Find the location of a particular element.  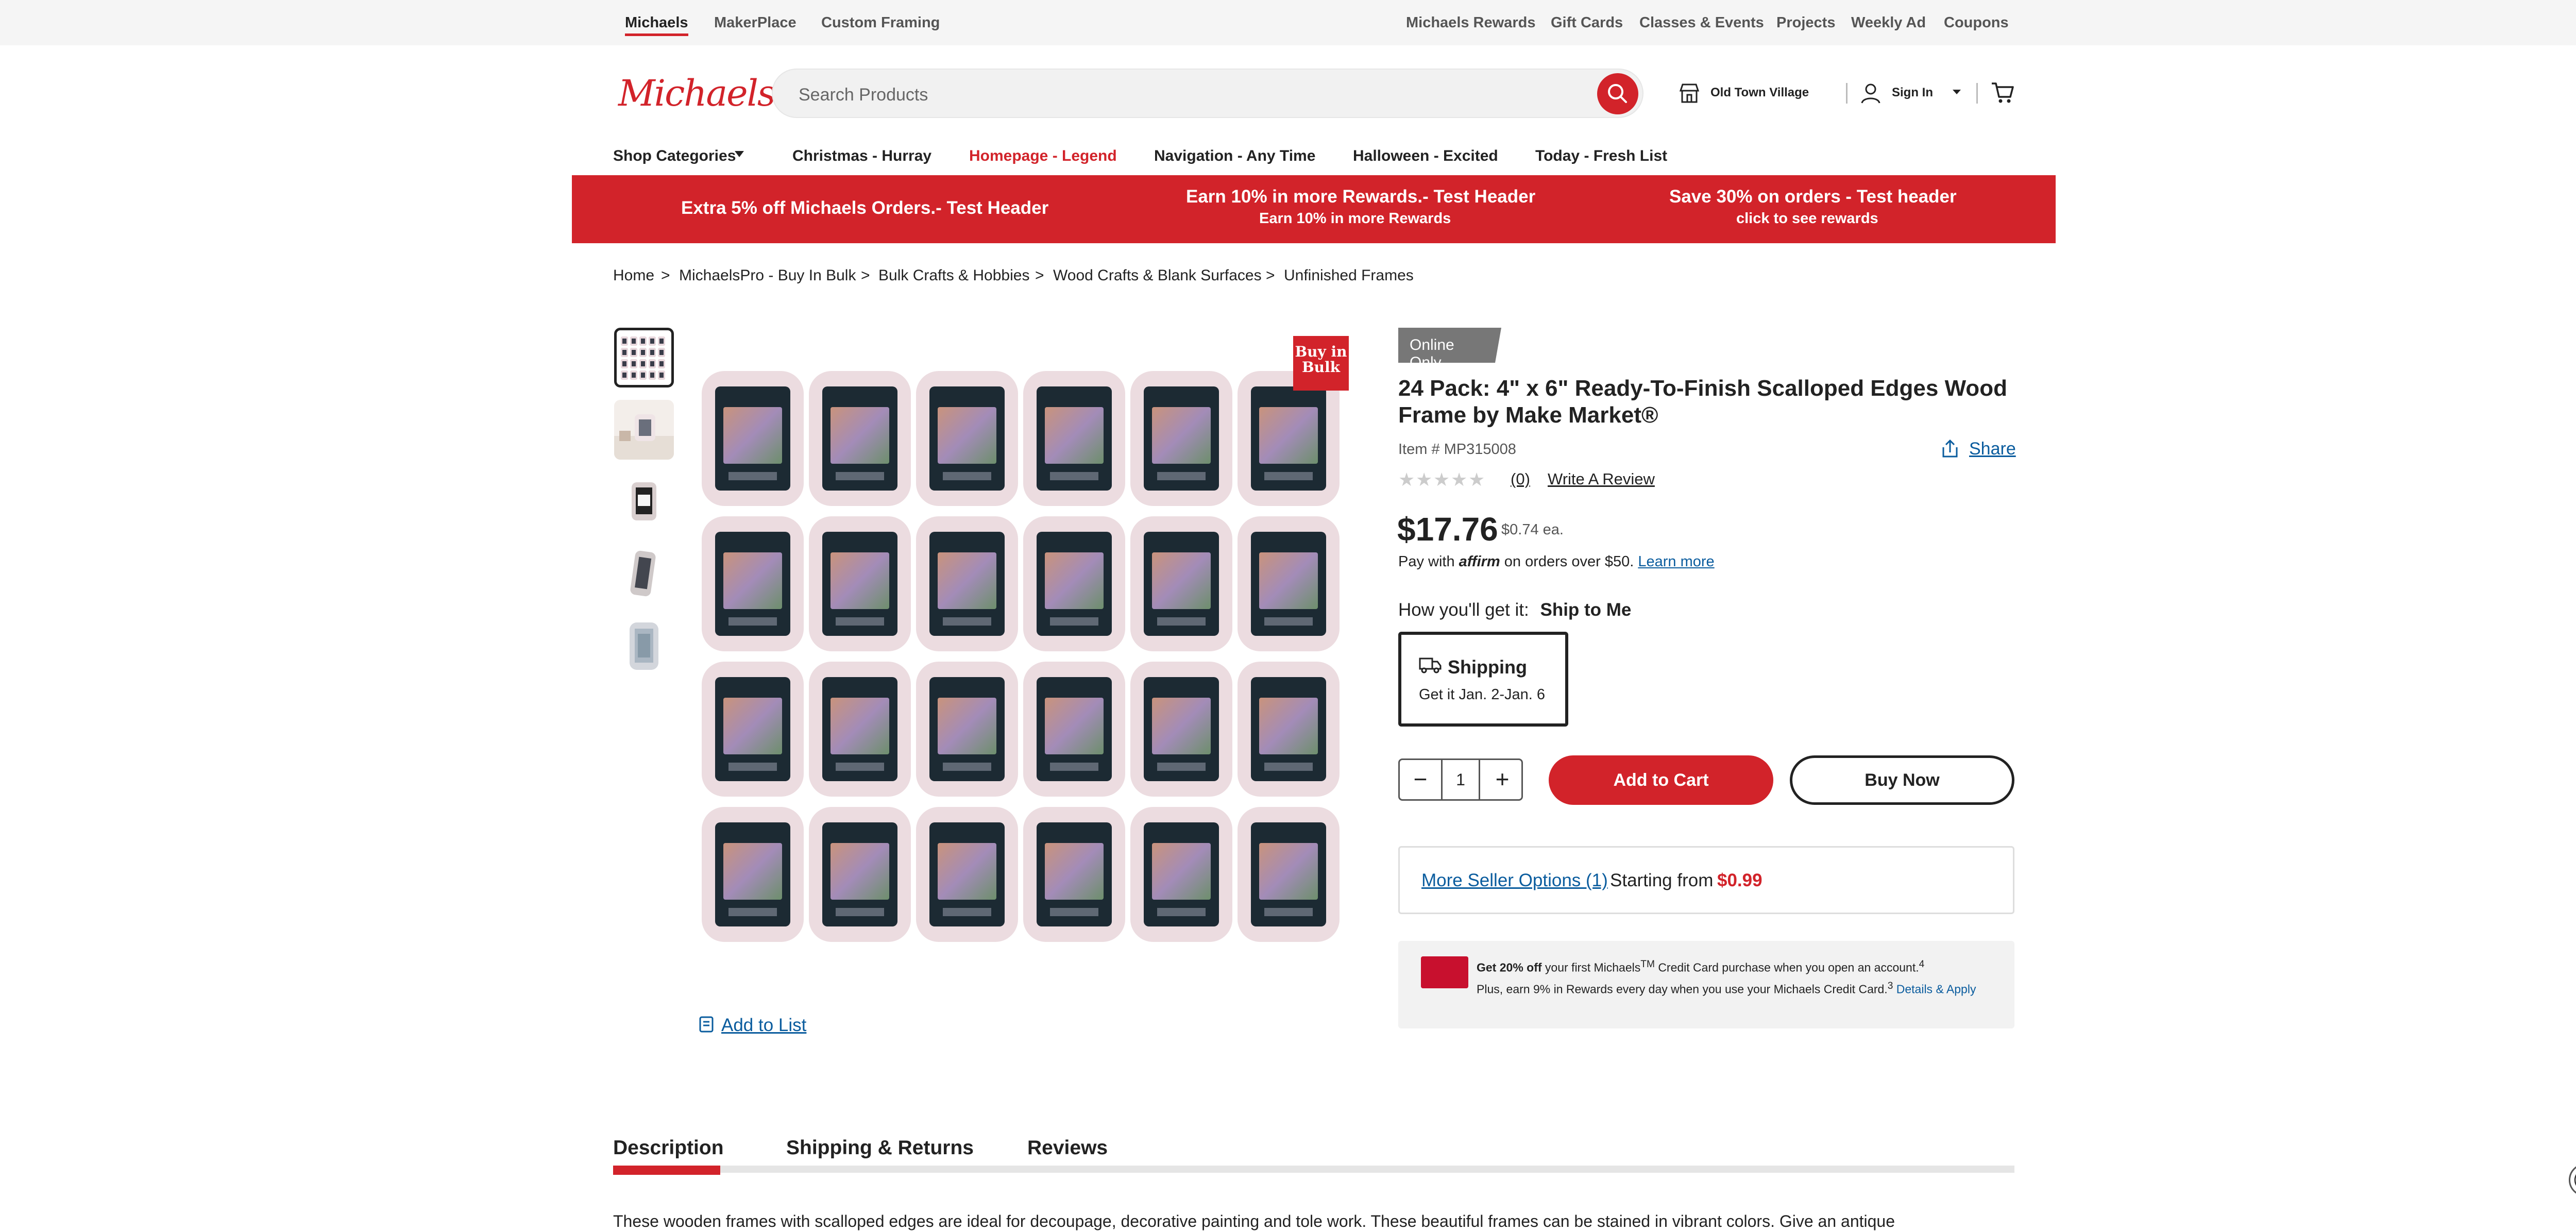

decrease-quantity-button: − is located at coordinates (1420, 779).